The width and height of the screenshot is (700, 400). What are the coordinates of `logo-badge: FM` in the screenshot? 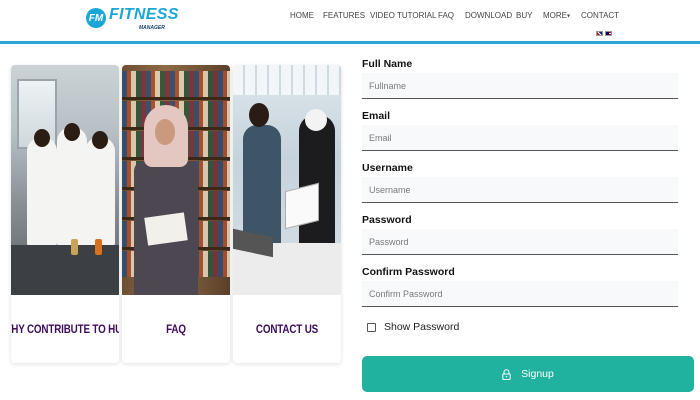 It's located at (96, 18).